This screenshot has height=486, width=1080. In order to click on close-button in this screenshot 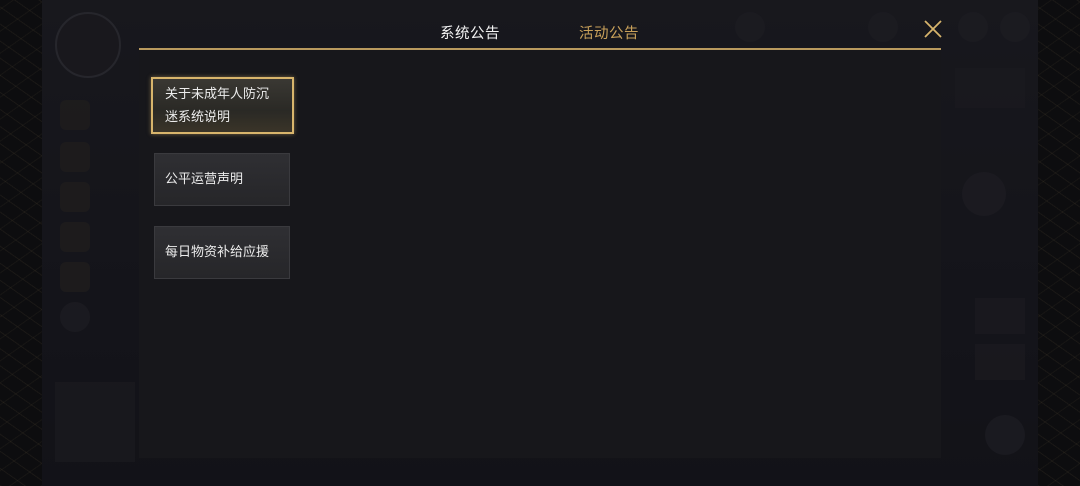, I will do `click(933, 29)`.